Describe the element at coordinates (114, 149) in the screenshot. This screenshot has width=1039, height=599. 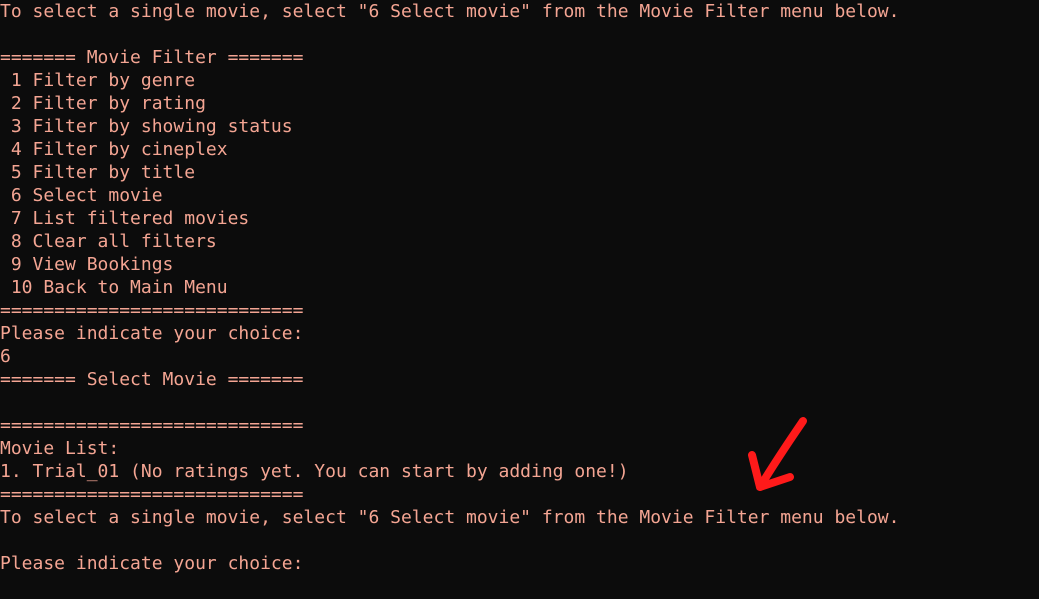
I see `menu-option-cineplex: 4 Filter by cineplex` at that location.